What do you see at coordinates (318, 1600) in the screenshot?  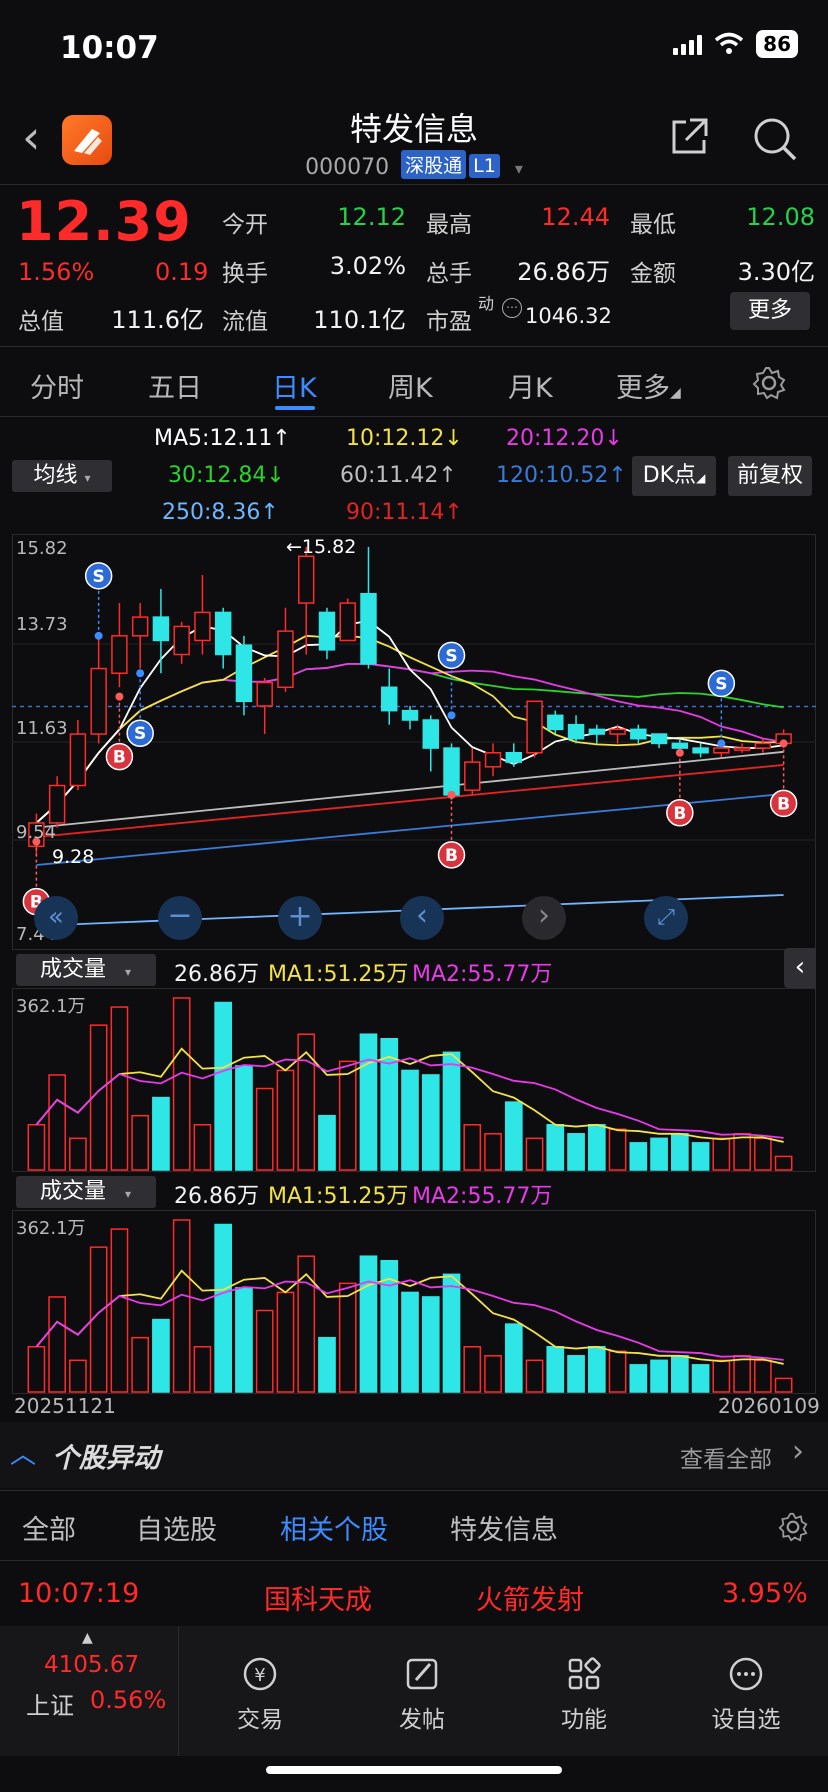 I see `alert-stock: 国科天成` at bounding box center [318, 1600].